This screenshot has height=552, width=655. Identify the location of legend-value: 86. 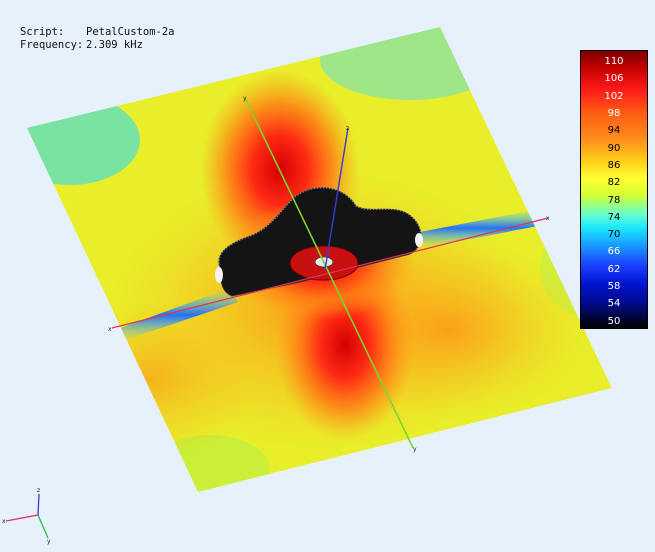
(614, 165).